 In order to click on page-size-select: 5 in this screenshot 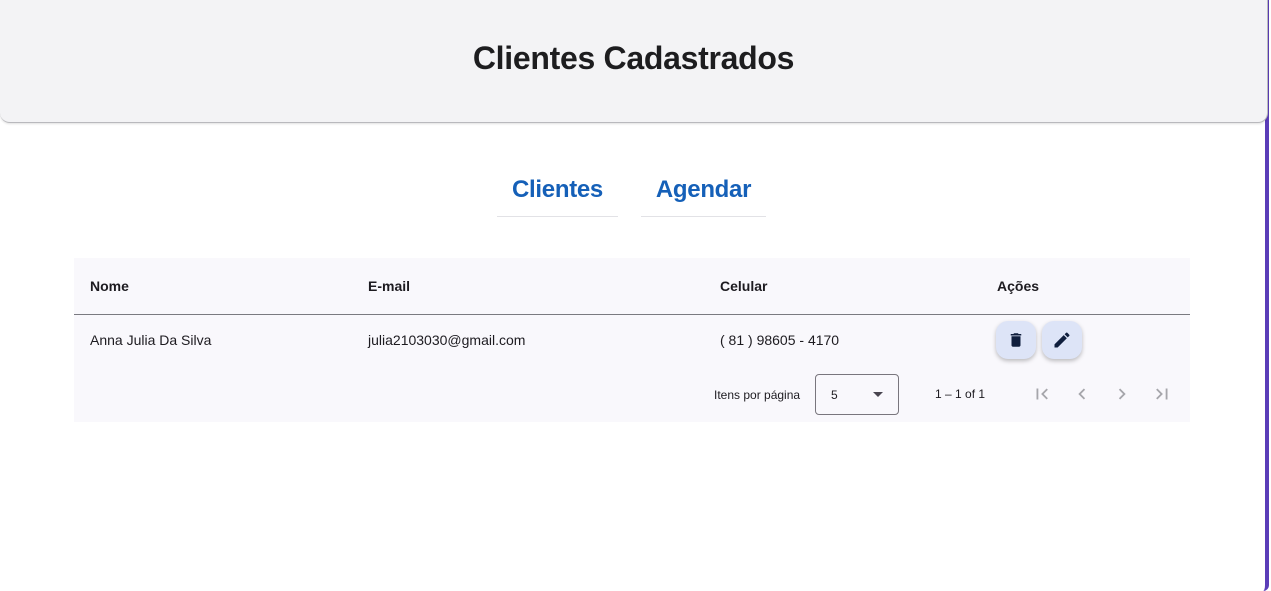, I will do `click(857, 394)`.